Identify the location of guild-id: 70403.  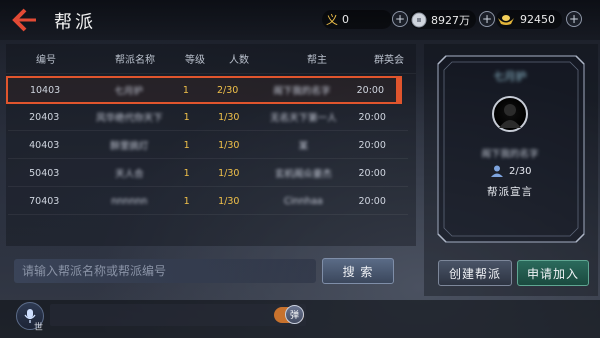
(44, 201).